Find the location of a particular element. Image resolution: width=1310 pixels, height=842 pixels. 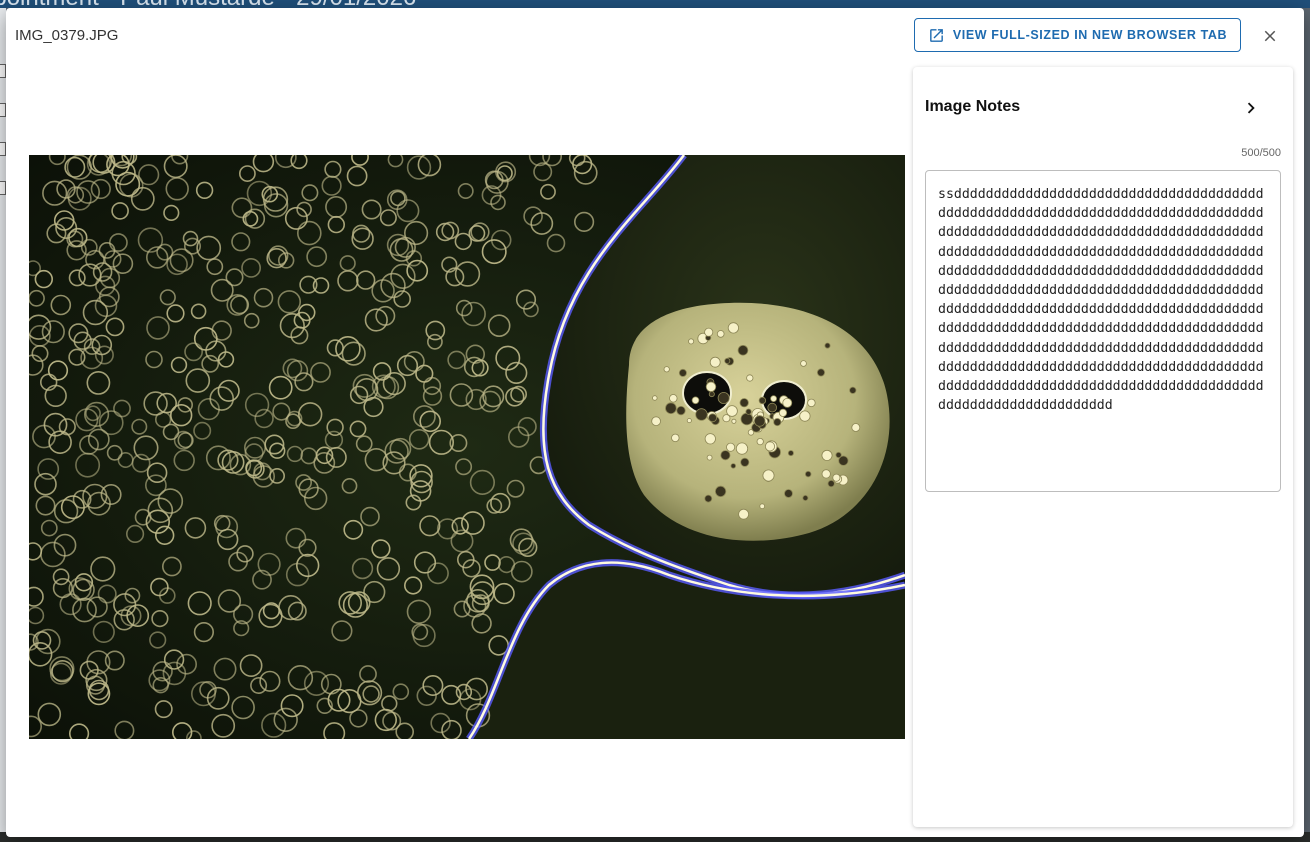

close-icon is located at coordinates (1270, 36).